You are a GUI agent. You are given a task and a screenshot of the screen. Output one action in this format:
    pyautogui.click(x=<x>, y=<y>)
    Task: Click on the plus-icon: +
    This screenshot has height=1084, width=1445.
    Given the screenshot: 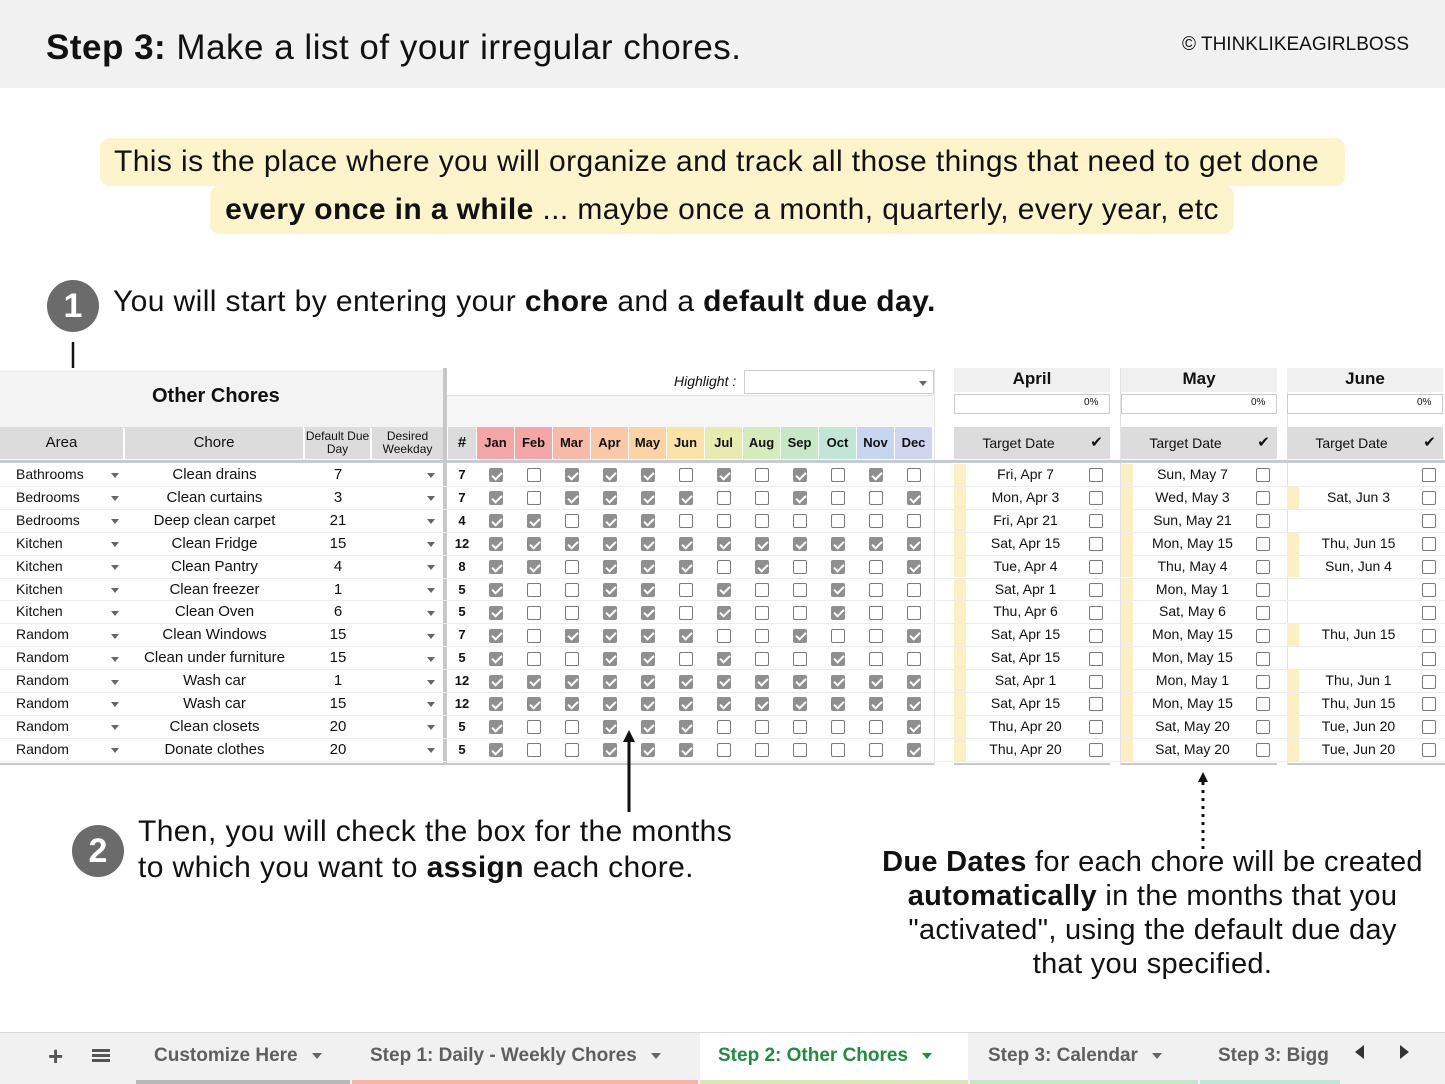 What is the action you would take?
    pyautogui.click(x=55, y=1056)
    